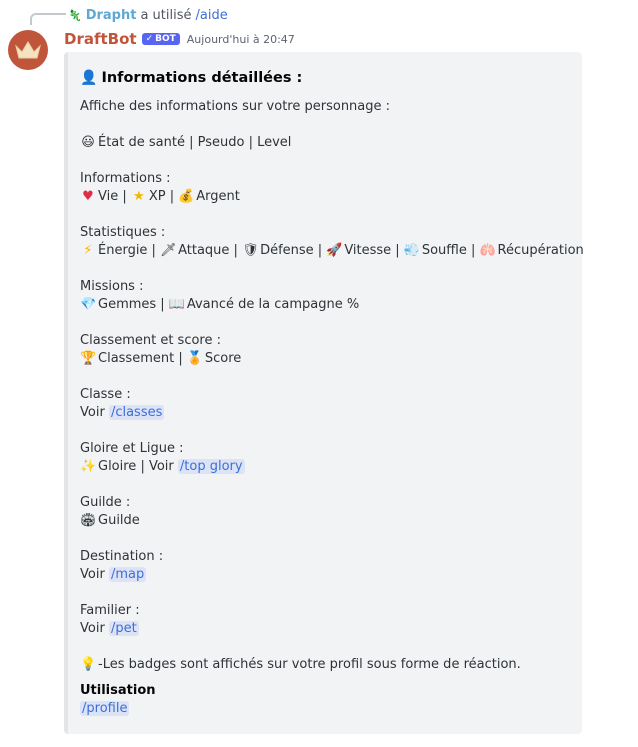 The width and height of the screenshot is (638, 747). What do you see at coordinates (412, 250) in the screenshot?
I see `wind-icon: 💨` at bounding box center [412, 250].